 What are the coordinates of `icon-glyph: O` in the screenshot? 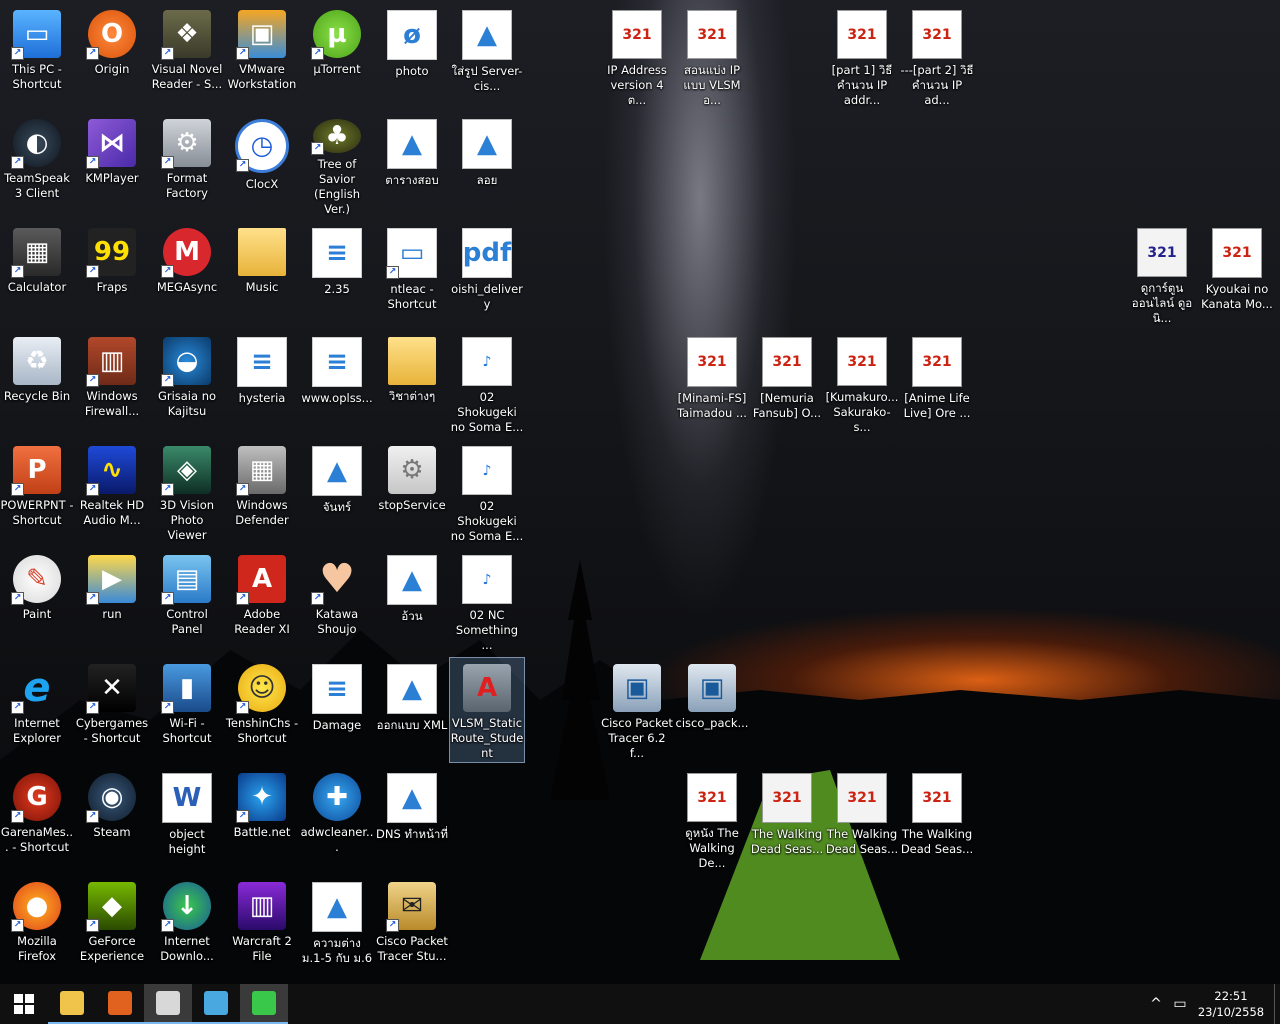 It's located at (112, 34).